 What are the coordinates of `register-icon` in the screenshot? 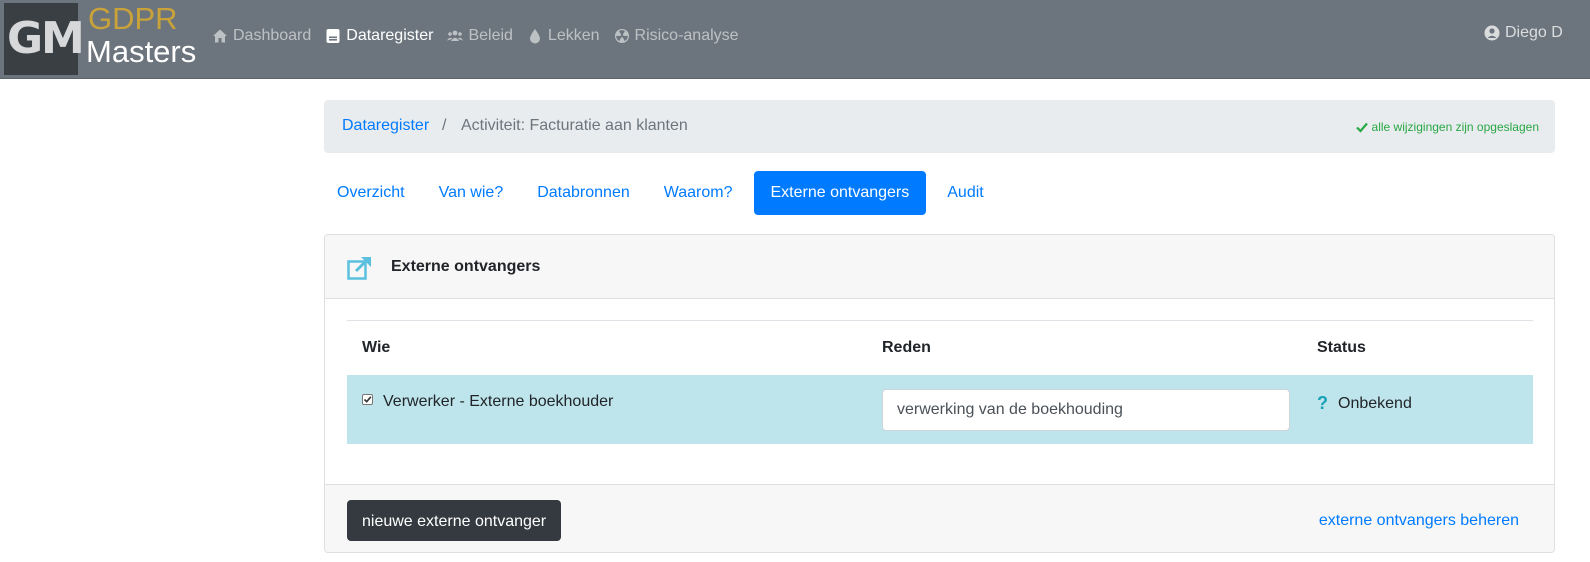 It's located at (333, 36).